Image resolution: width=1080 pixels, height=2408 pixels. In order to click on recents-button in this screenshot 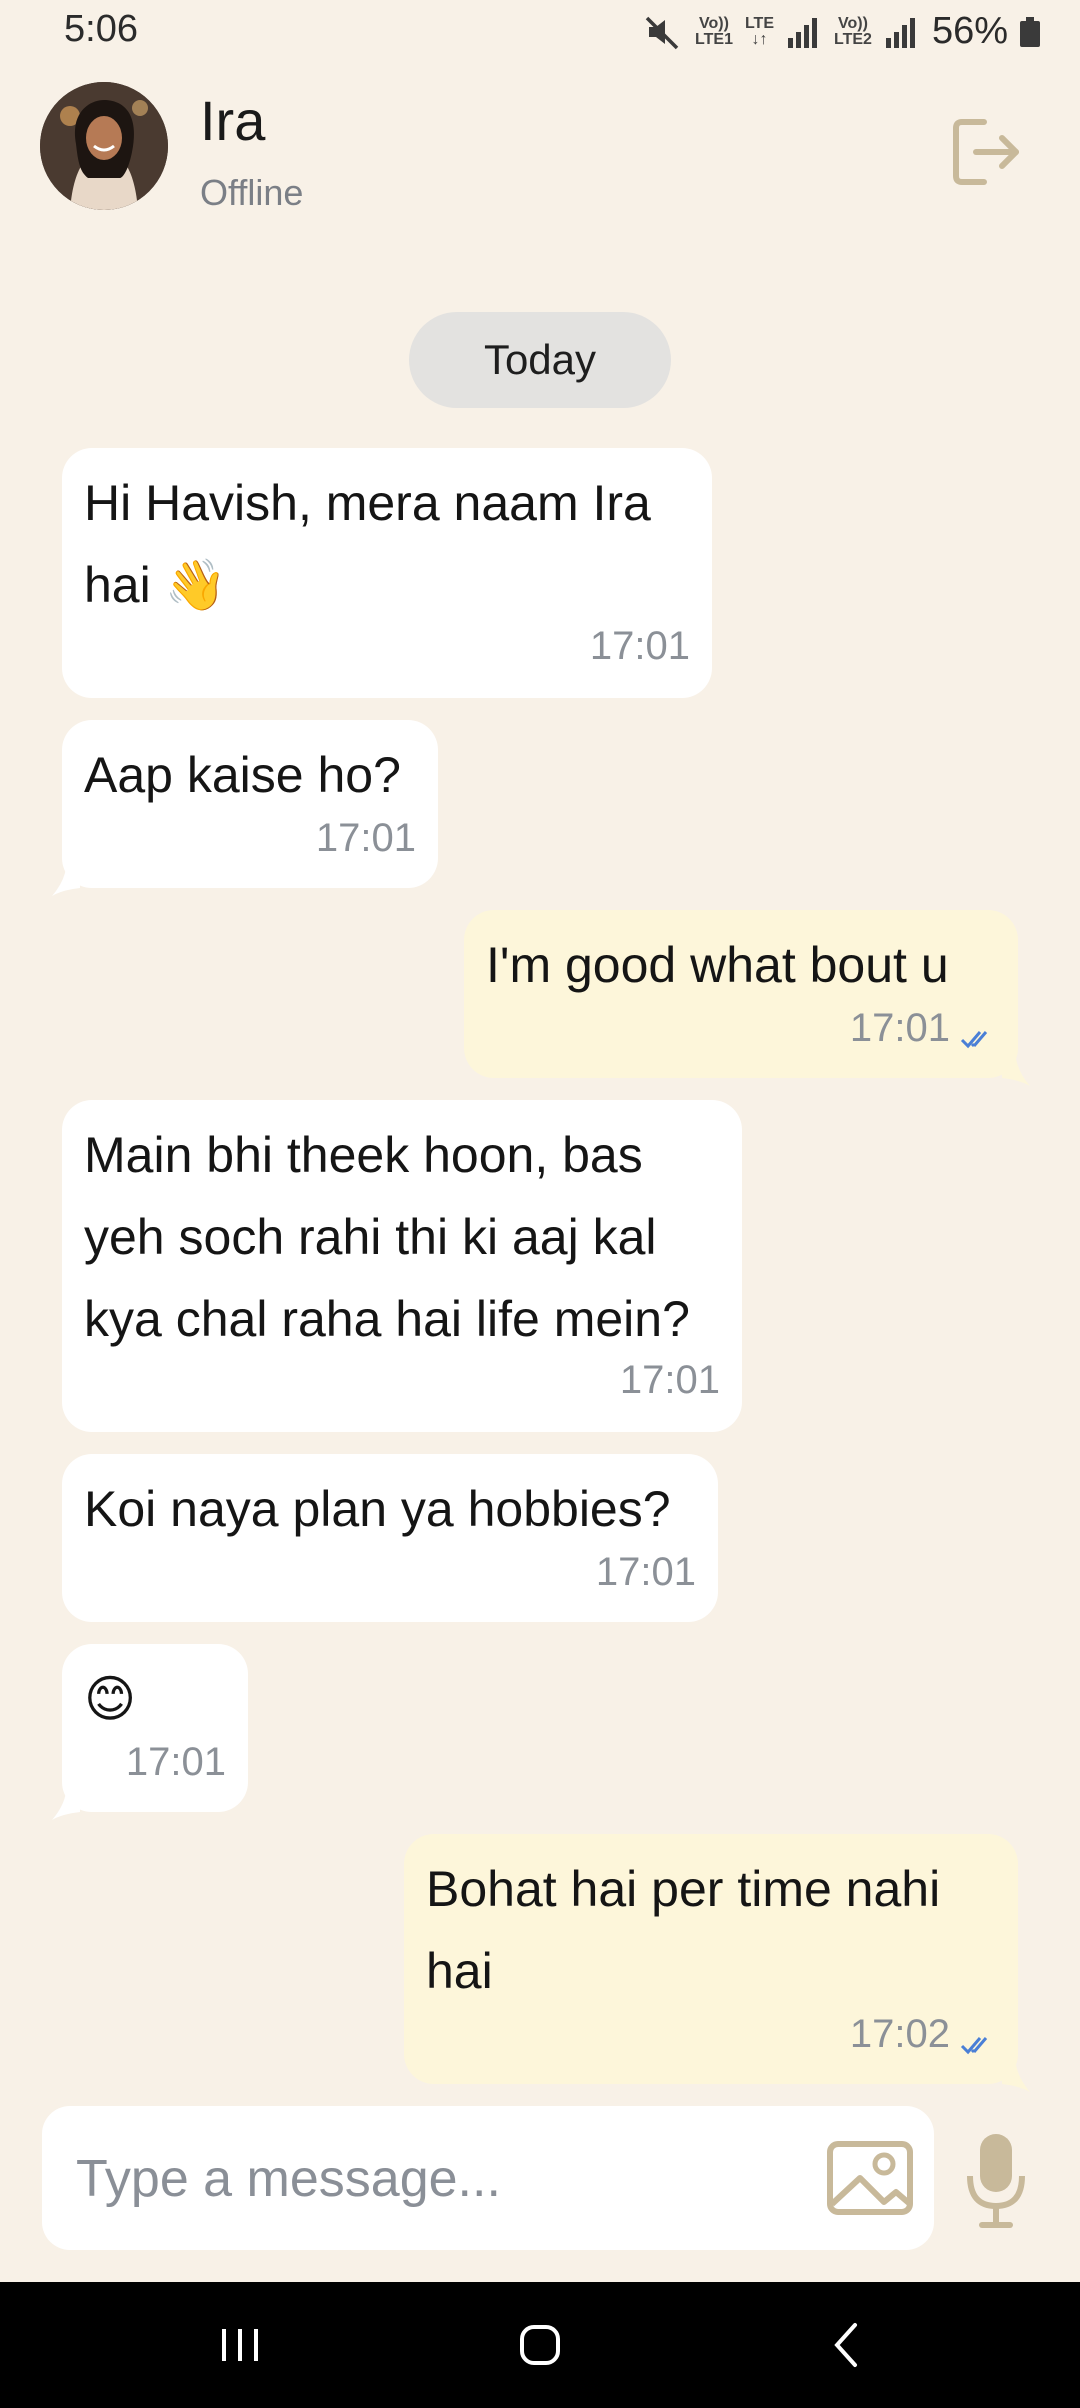, I will do `click(240, 2345)`.